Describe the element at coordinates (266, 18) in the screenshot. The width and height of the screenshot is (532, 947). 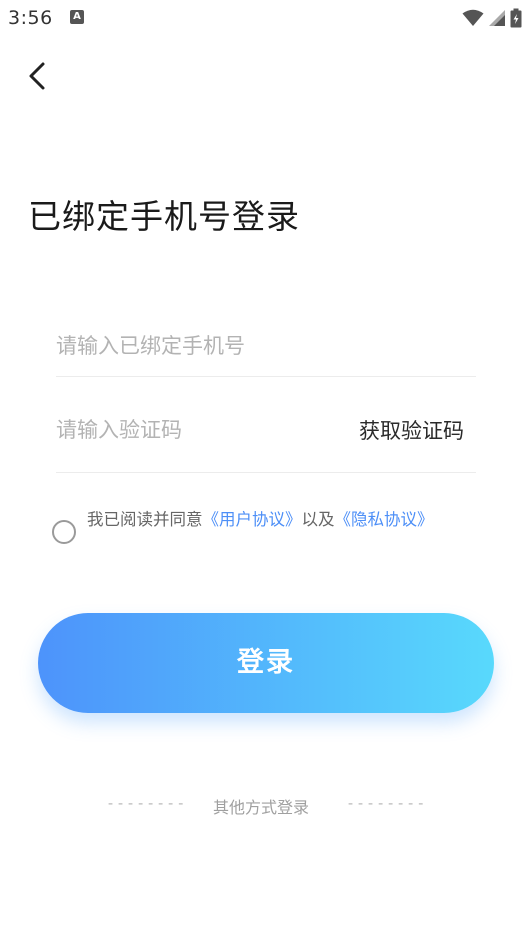
I see `status-bar: 3:56 A` at that location.